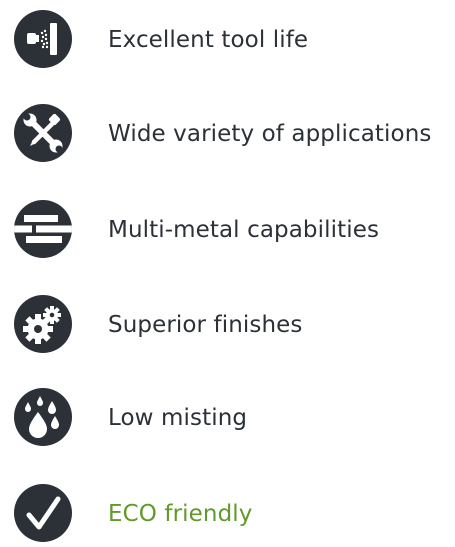 The height and width of the screenshot is (547, 455). I want to click on feature-item-tool-life: Excellent tool life, so click(227, 38).